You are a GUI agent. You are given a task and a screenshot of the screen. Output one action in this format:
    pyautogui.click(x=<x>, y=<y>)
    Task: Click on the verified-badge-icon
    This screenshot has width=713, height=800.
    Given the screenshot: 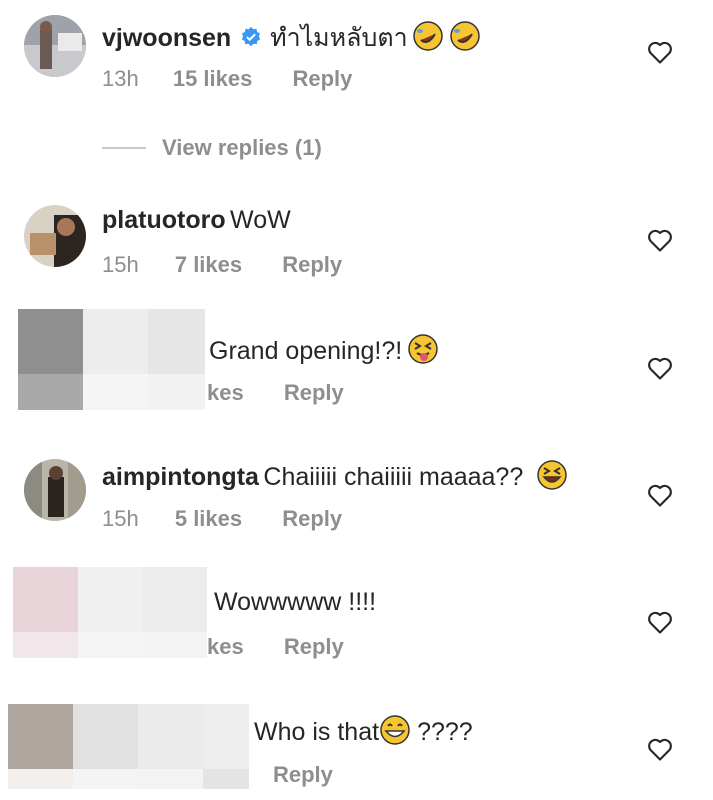 What is the action you would take?
    pyautogui.click(x=250, y=36)
    